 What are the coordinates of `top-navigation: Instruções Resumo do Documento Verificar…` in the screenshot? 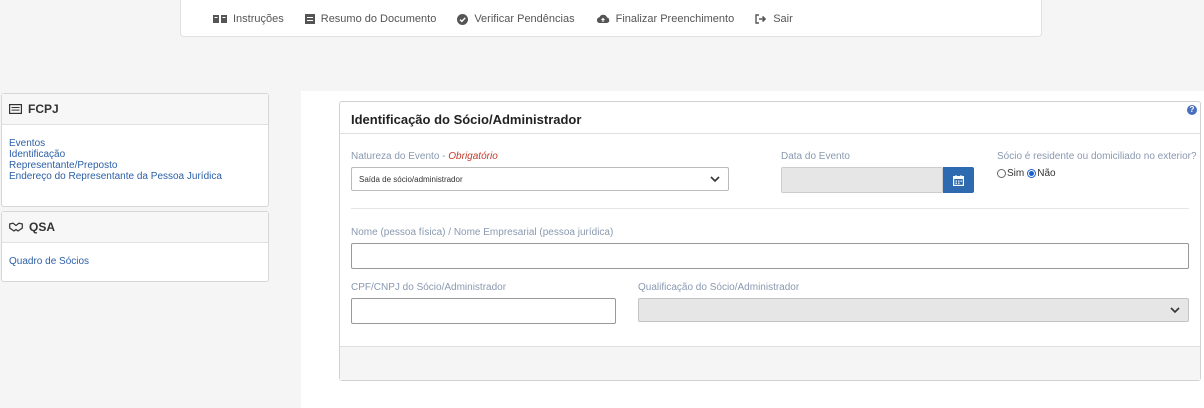 It's located at (503, 19).